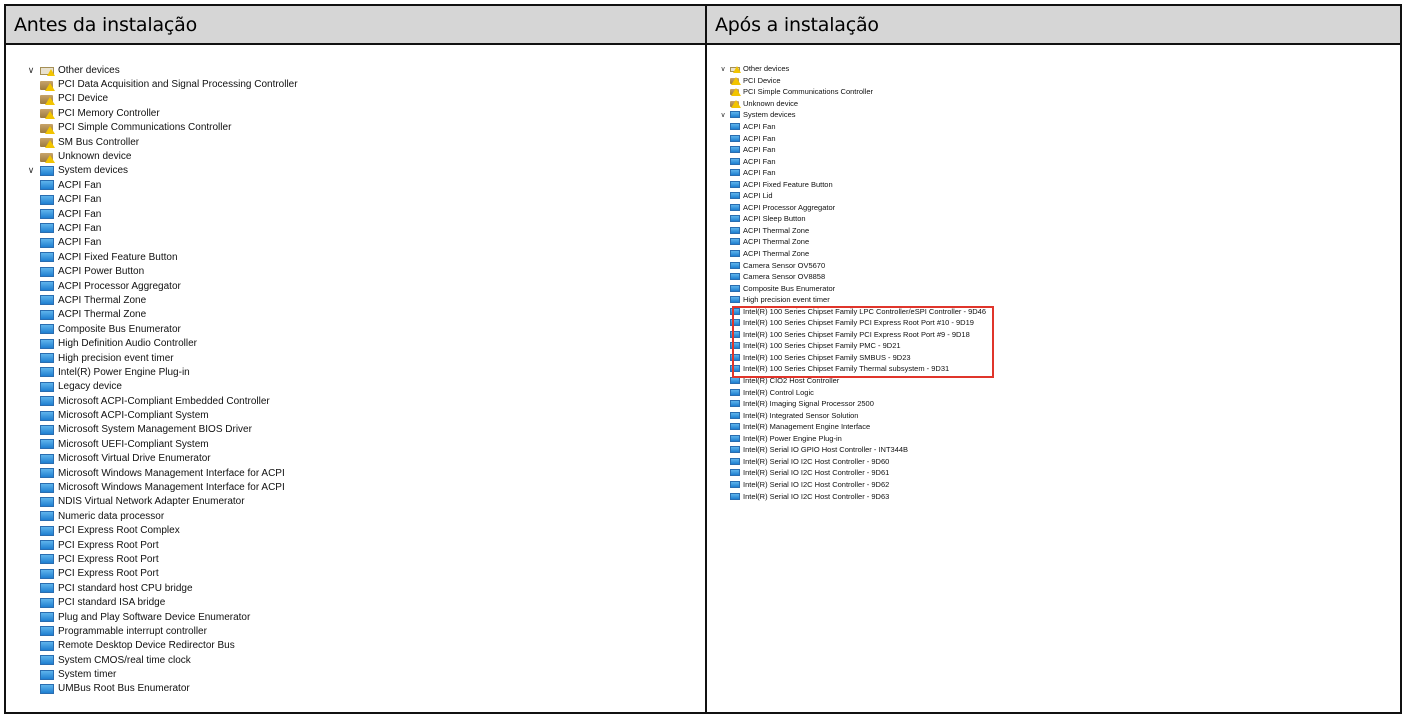 The width and height of the screenshot is (1405, 718). What do you see at coordinates (162, 387) in the screenshot?
I see `device-item: Legacy device` at bounding box center [162, 387].